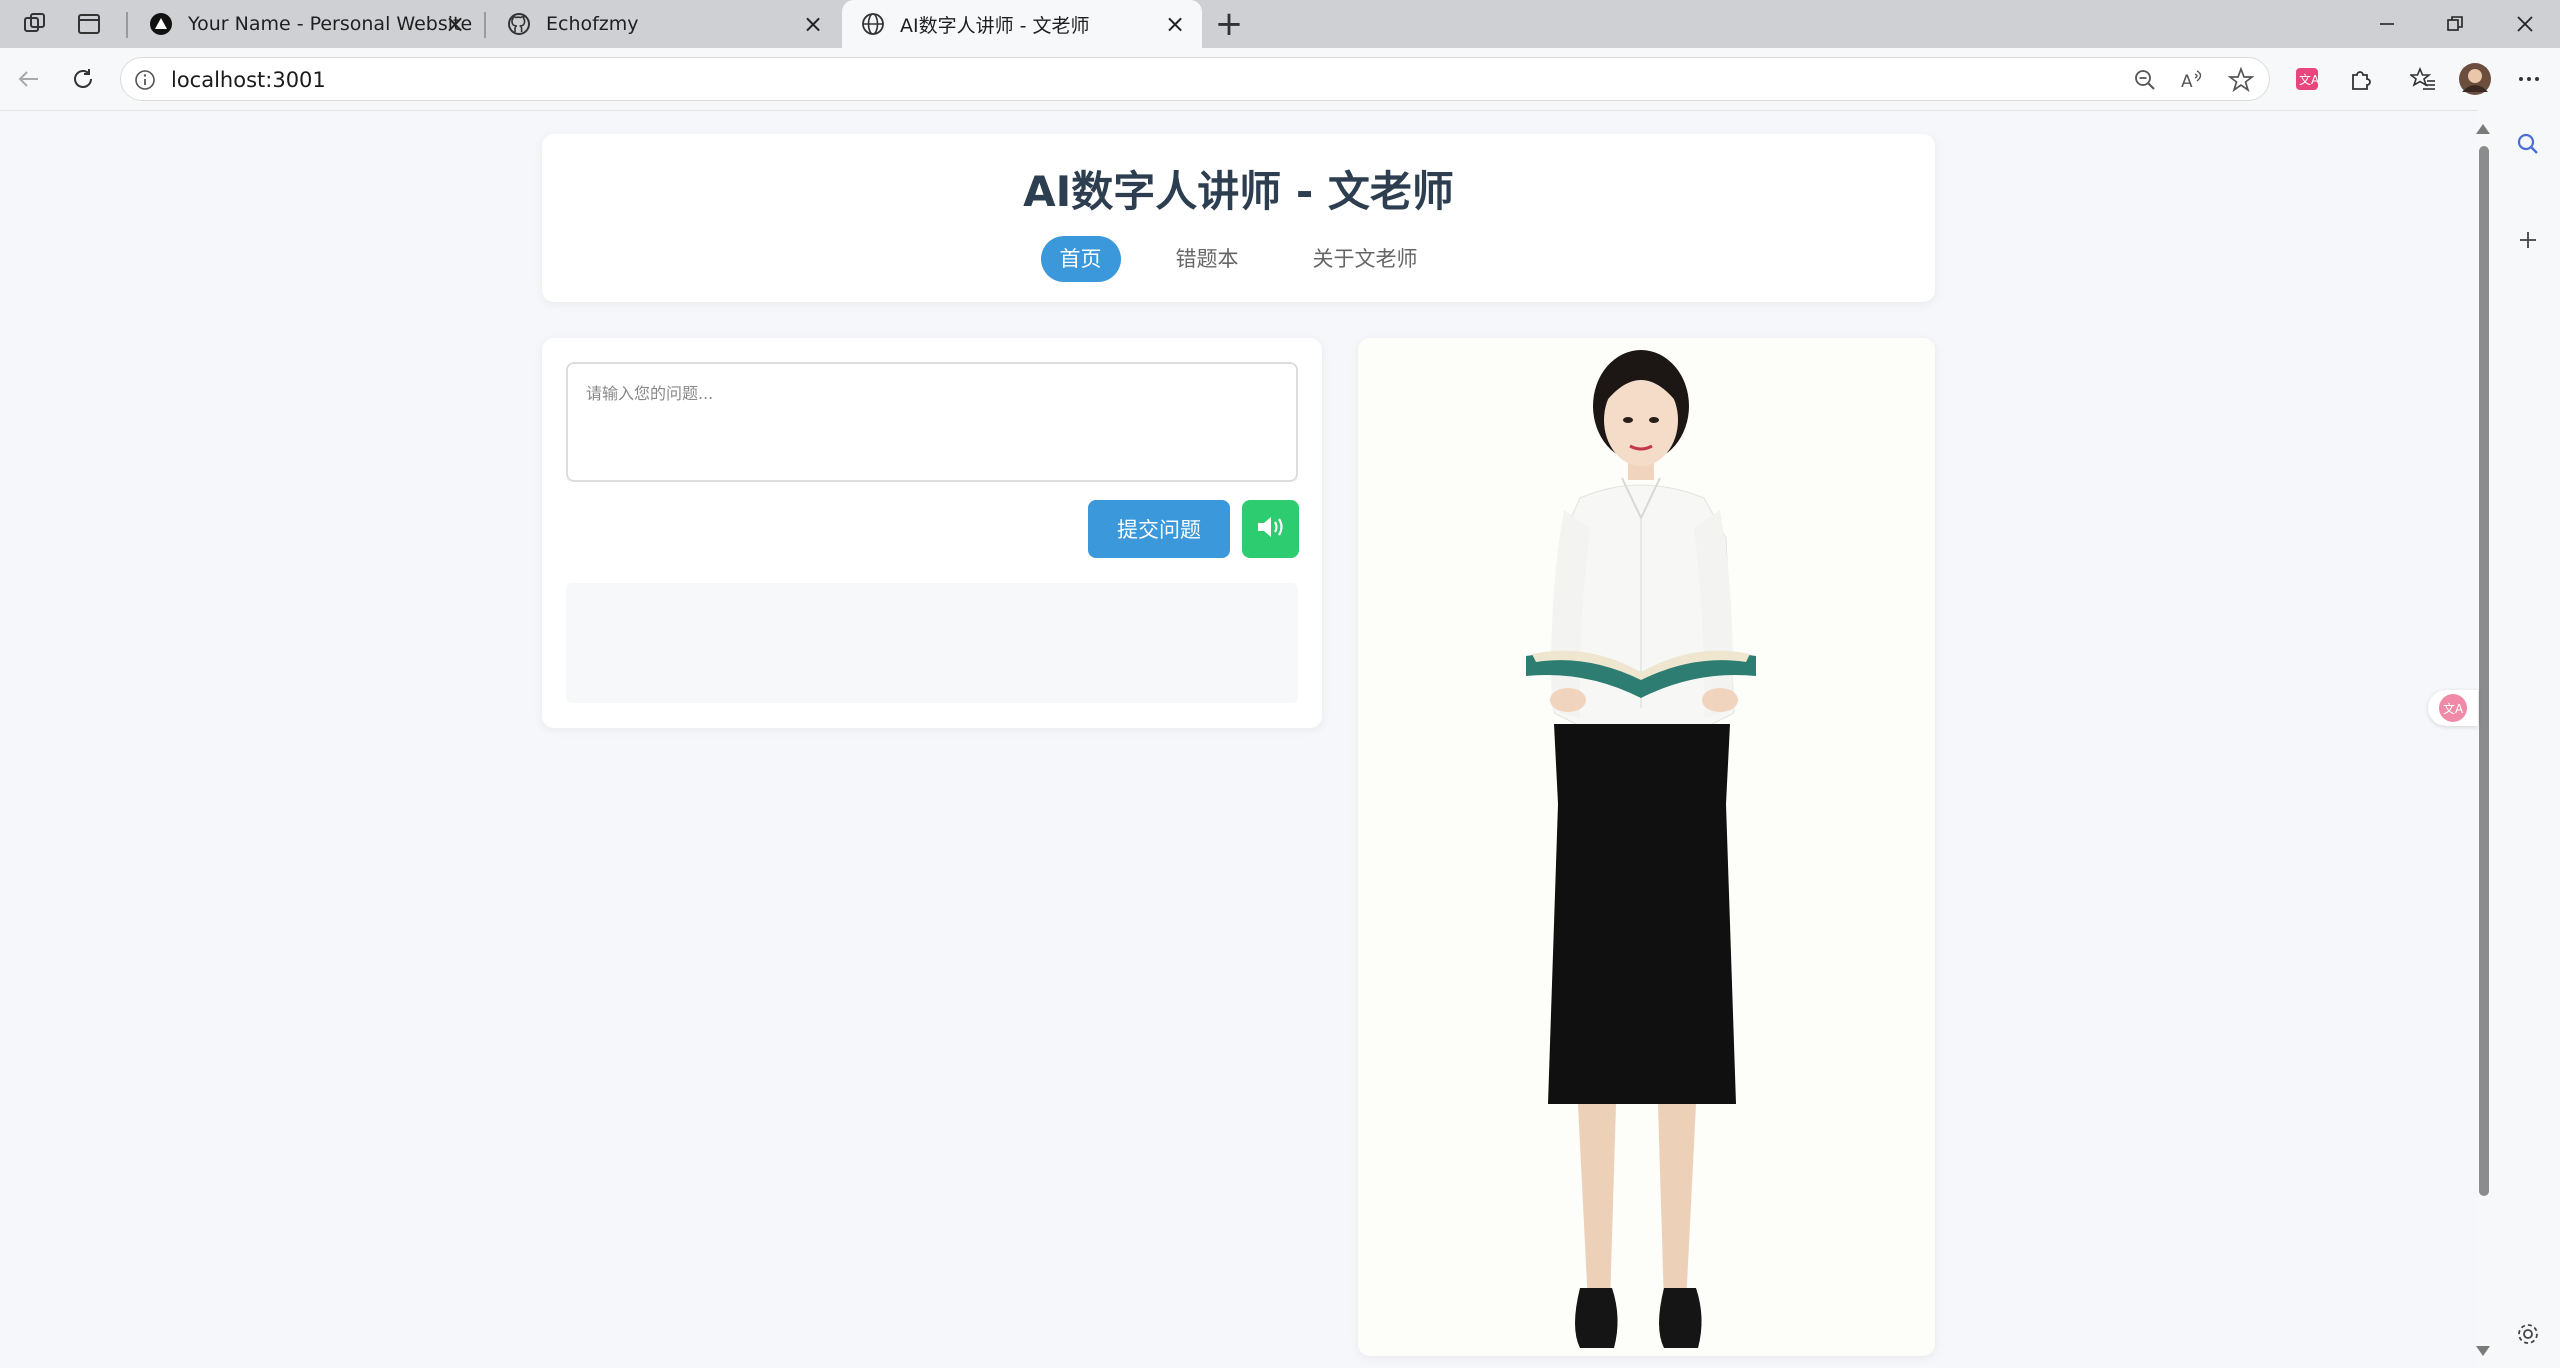 The width and height of the screenshot is (2560, 1368). What do you see at coordinates (2528, 1334) in the screenshot?
I see `sidebar-settings-icon` at bounding box center [2528, 1334].